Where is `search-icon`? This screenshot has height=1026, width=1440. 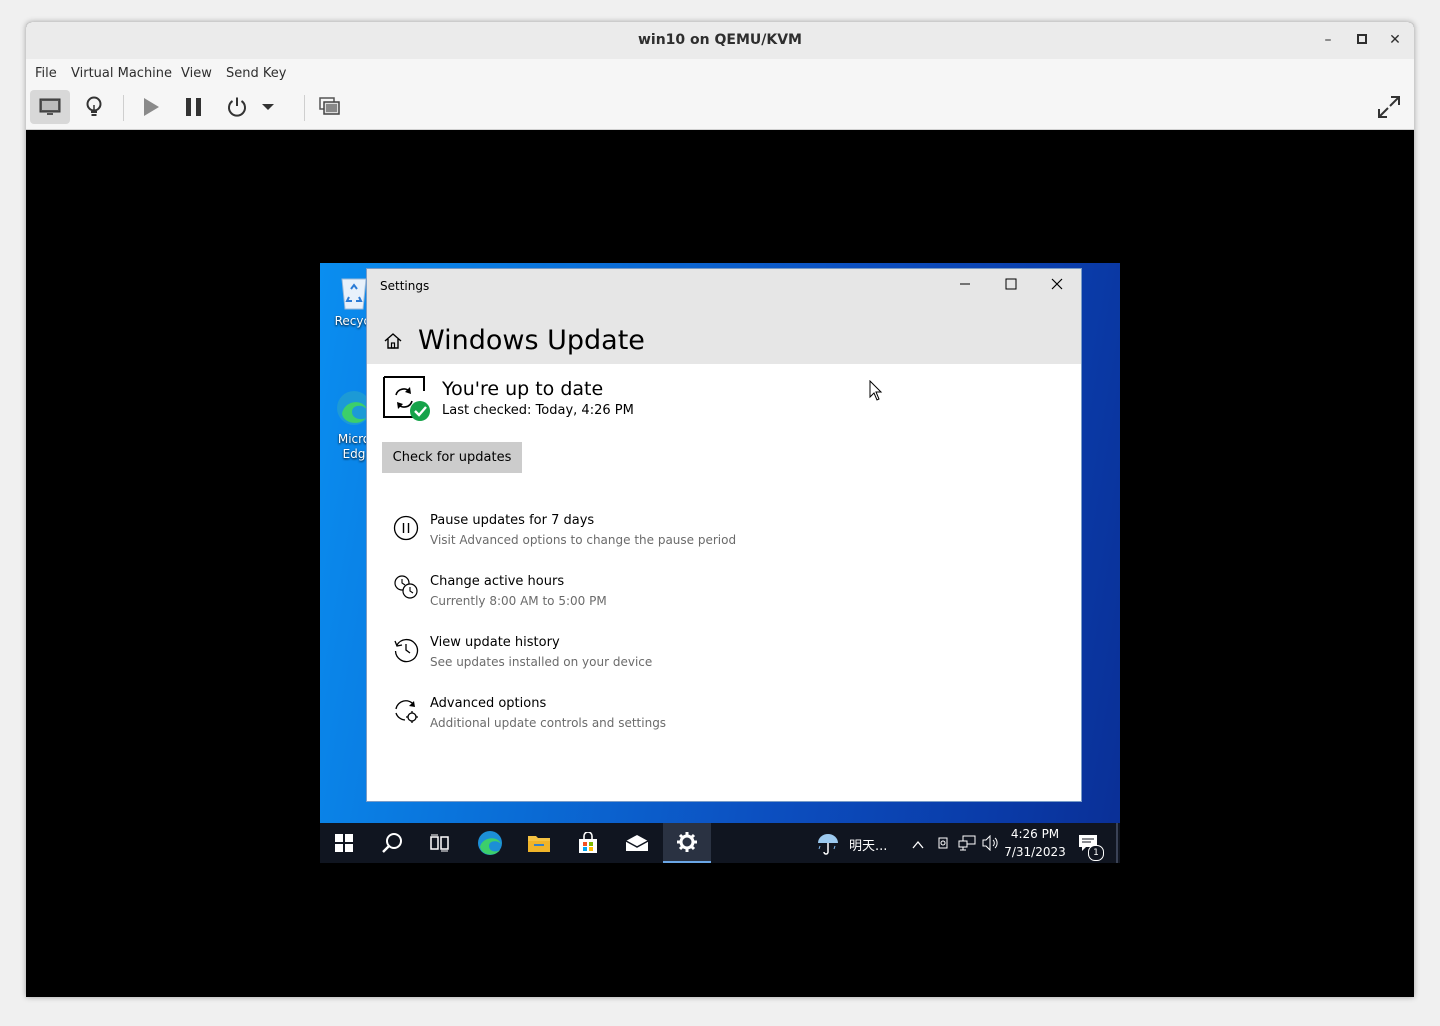 search-icon is located at coordinates (392, 843).